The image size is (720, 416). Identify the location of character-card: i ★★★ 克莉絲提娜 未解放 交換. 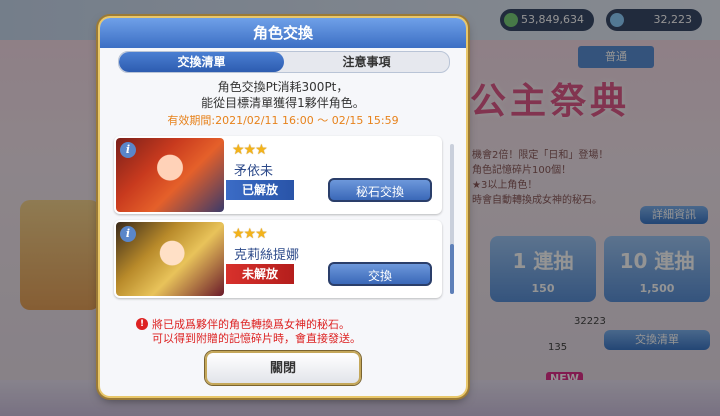
(278, 259).